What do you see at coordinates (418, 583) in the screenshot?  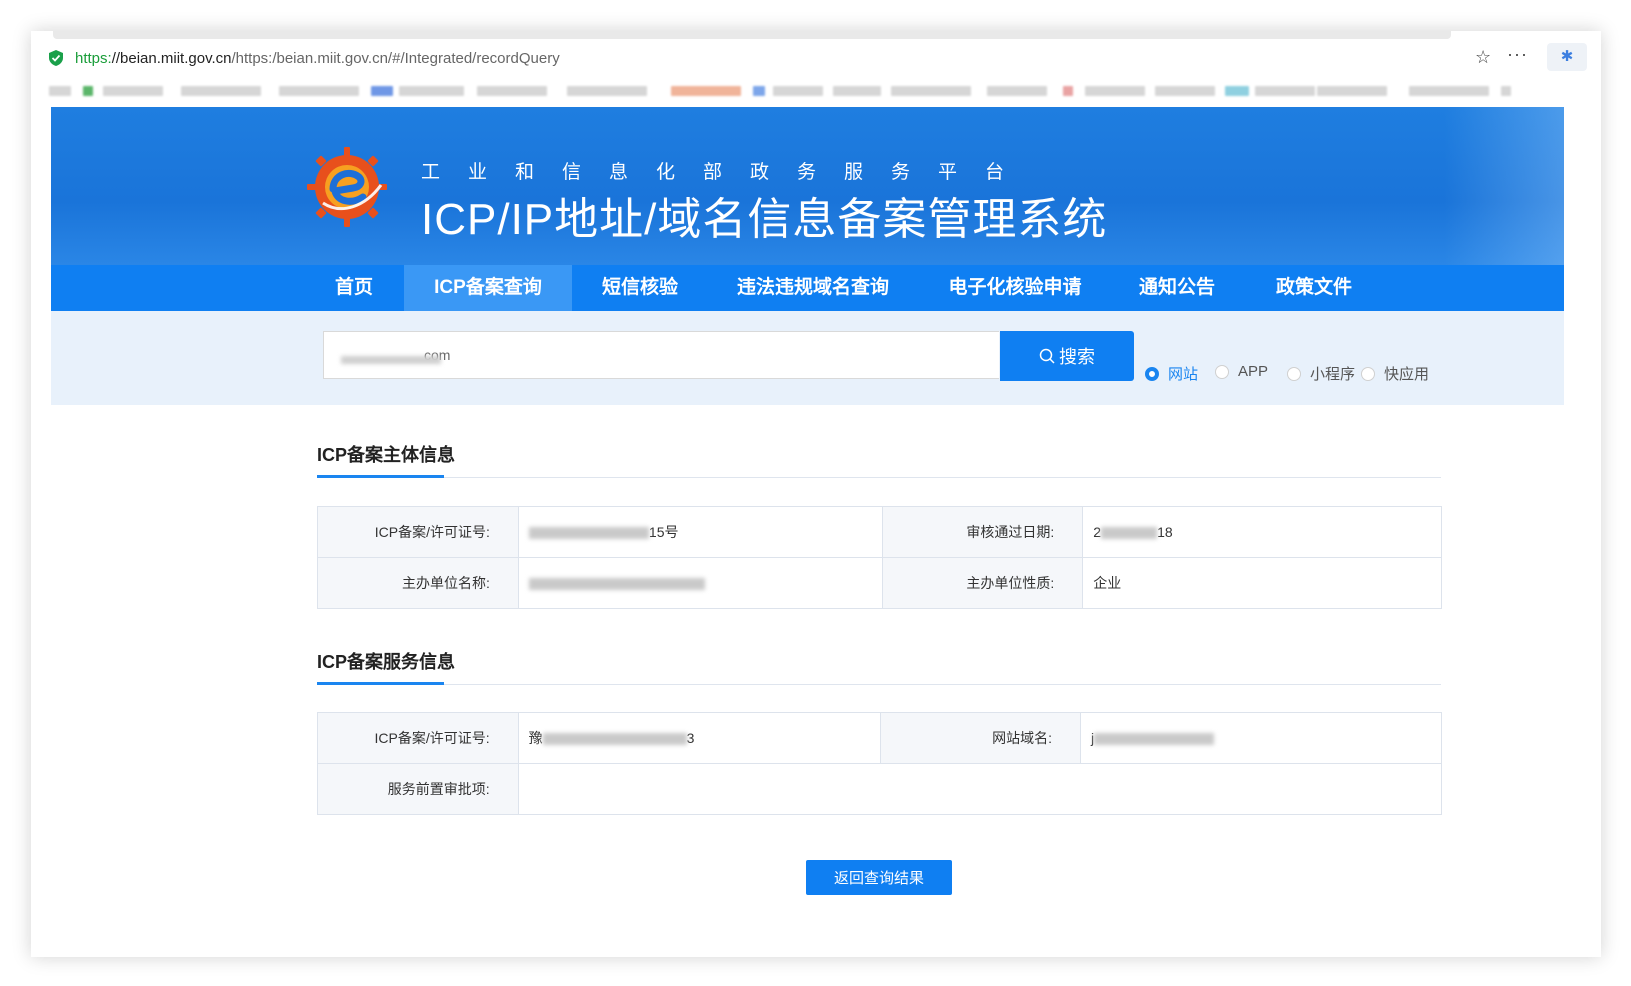 I see `org-name-label: 主办单位名称:` at bounding box center [418, 583].